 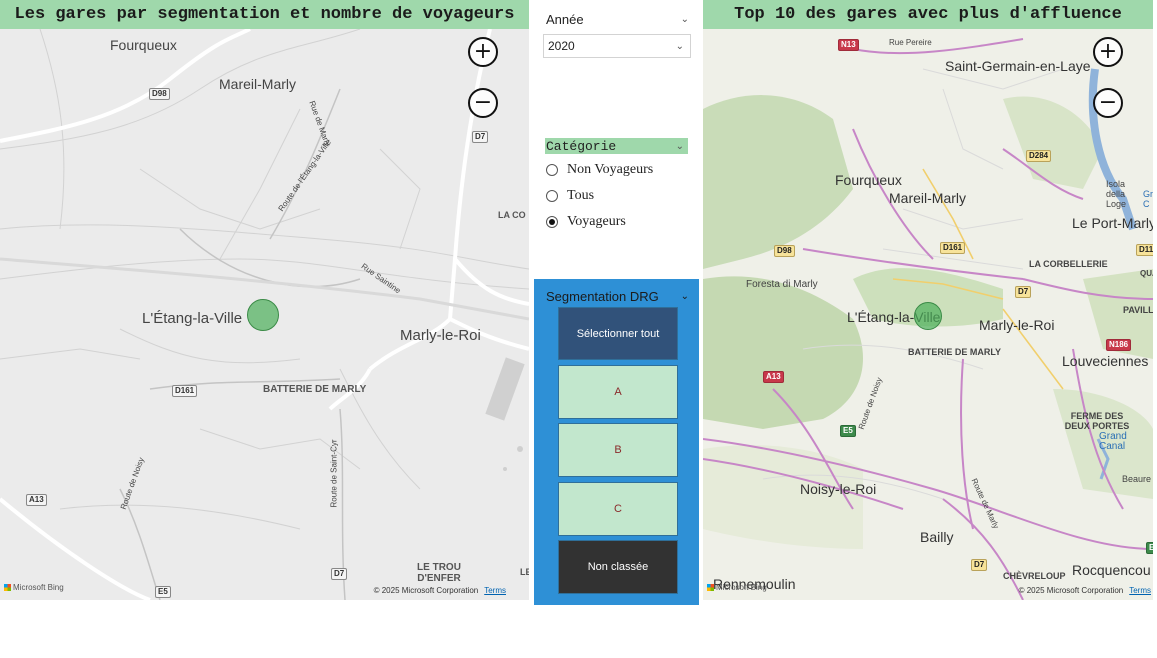 What do you see at coordinates (1068, 264) in the screenshot?
I see `place-label: LA CORBELLERIE` at bounding box center [1068, 264].